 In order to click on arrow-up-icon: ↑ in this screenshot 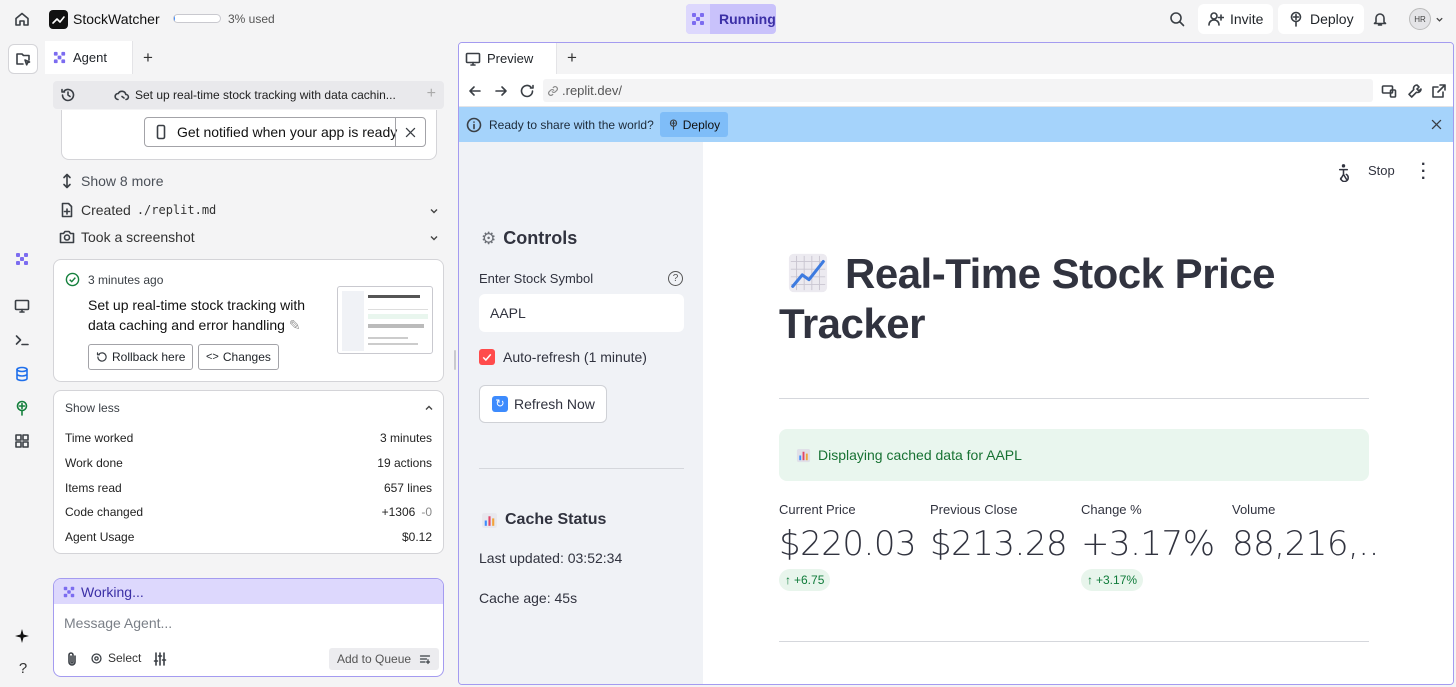, I will do `click(788, 580)`.